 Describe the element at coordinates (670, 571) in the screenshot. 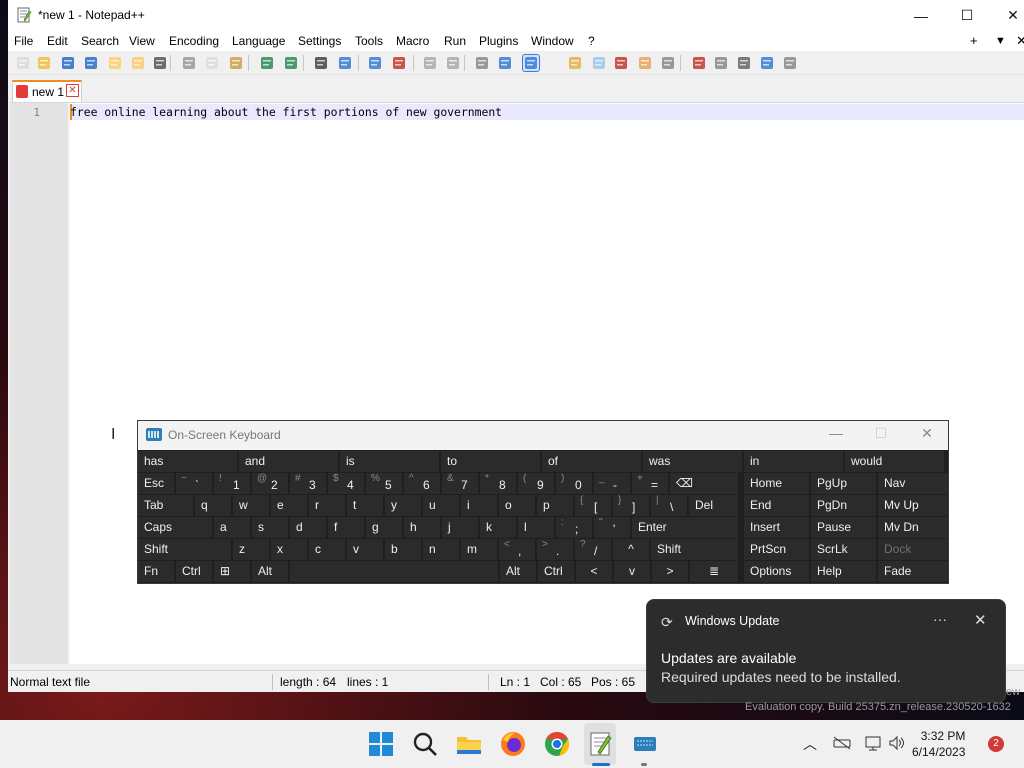

I see `osk-key-arrow-right: >` at that location.